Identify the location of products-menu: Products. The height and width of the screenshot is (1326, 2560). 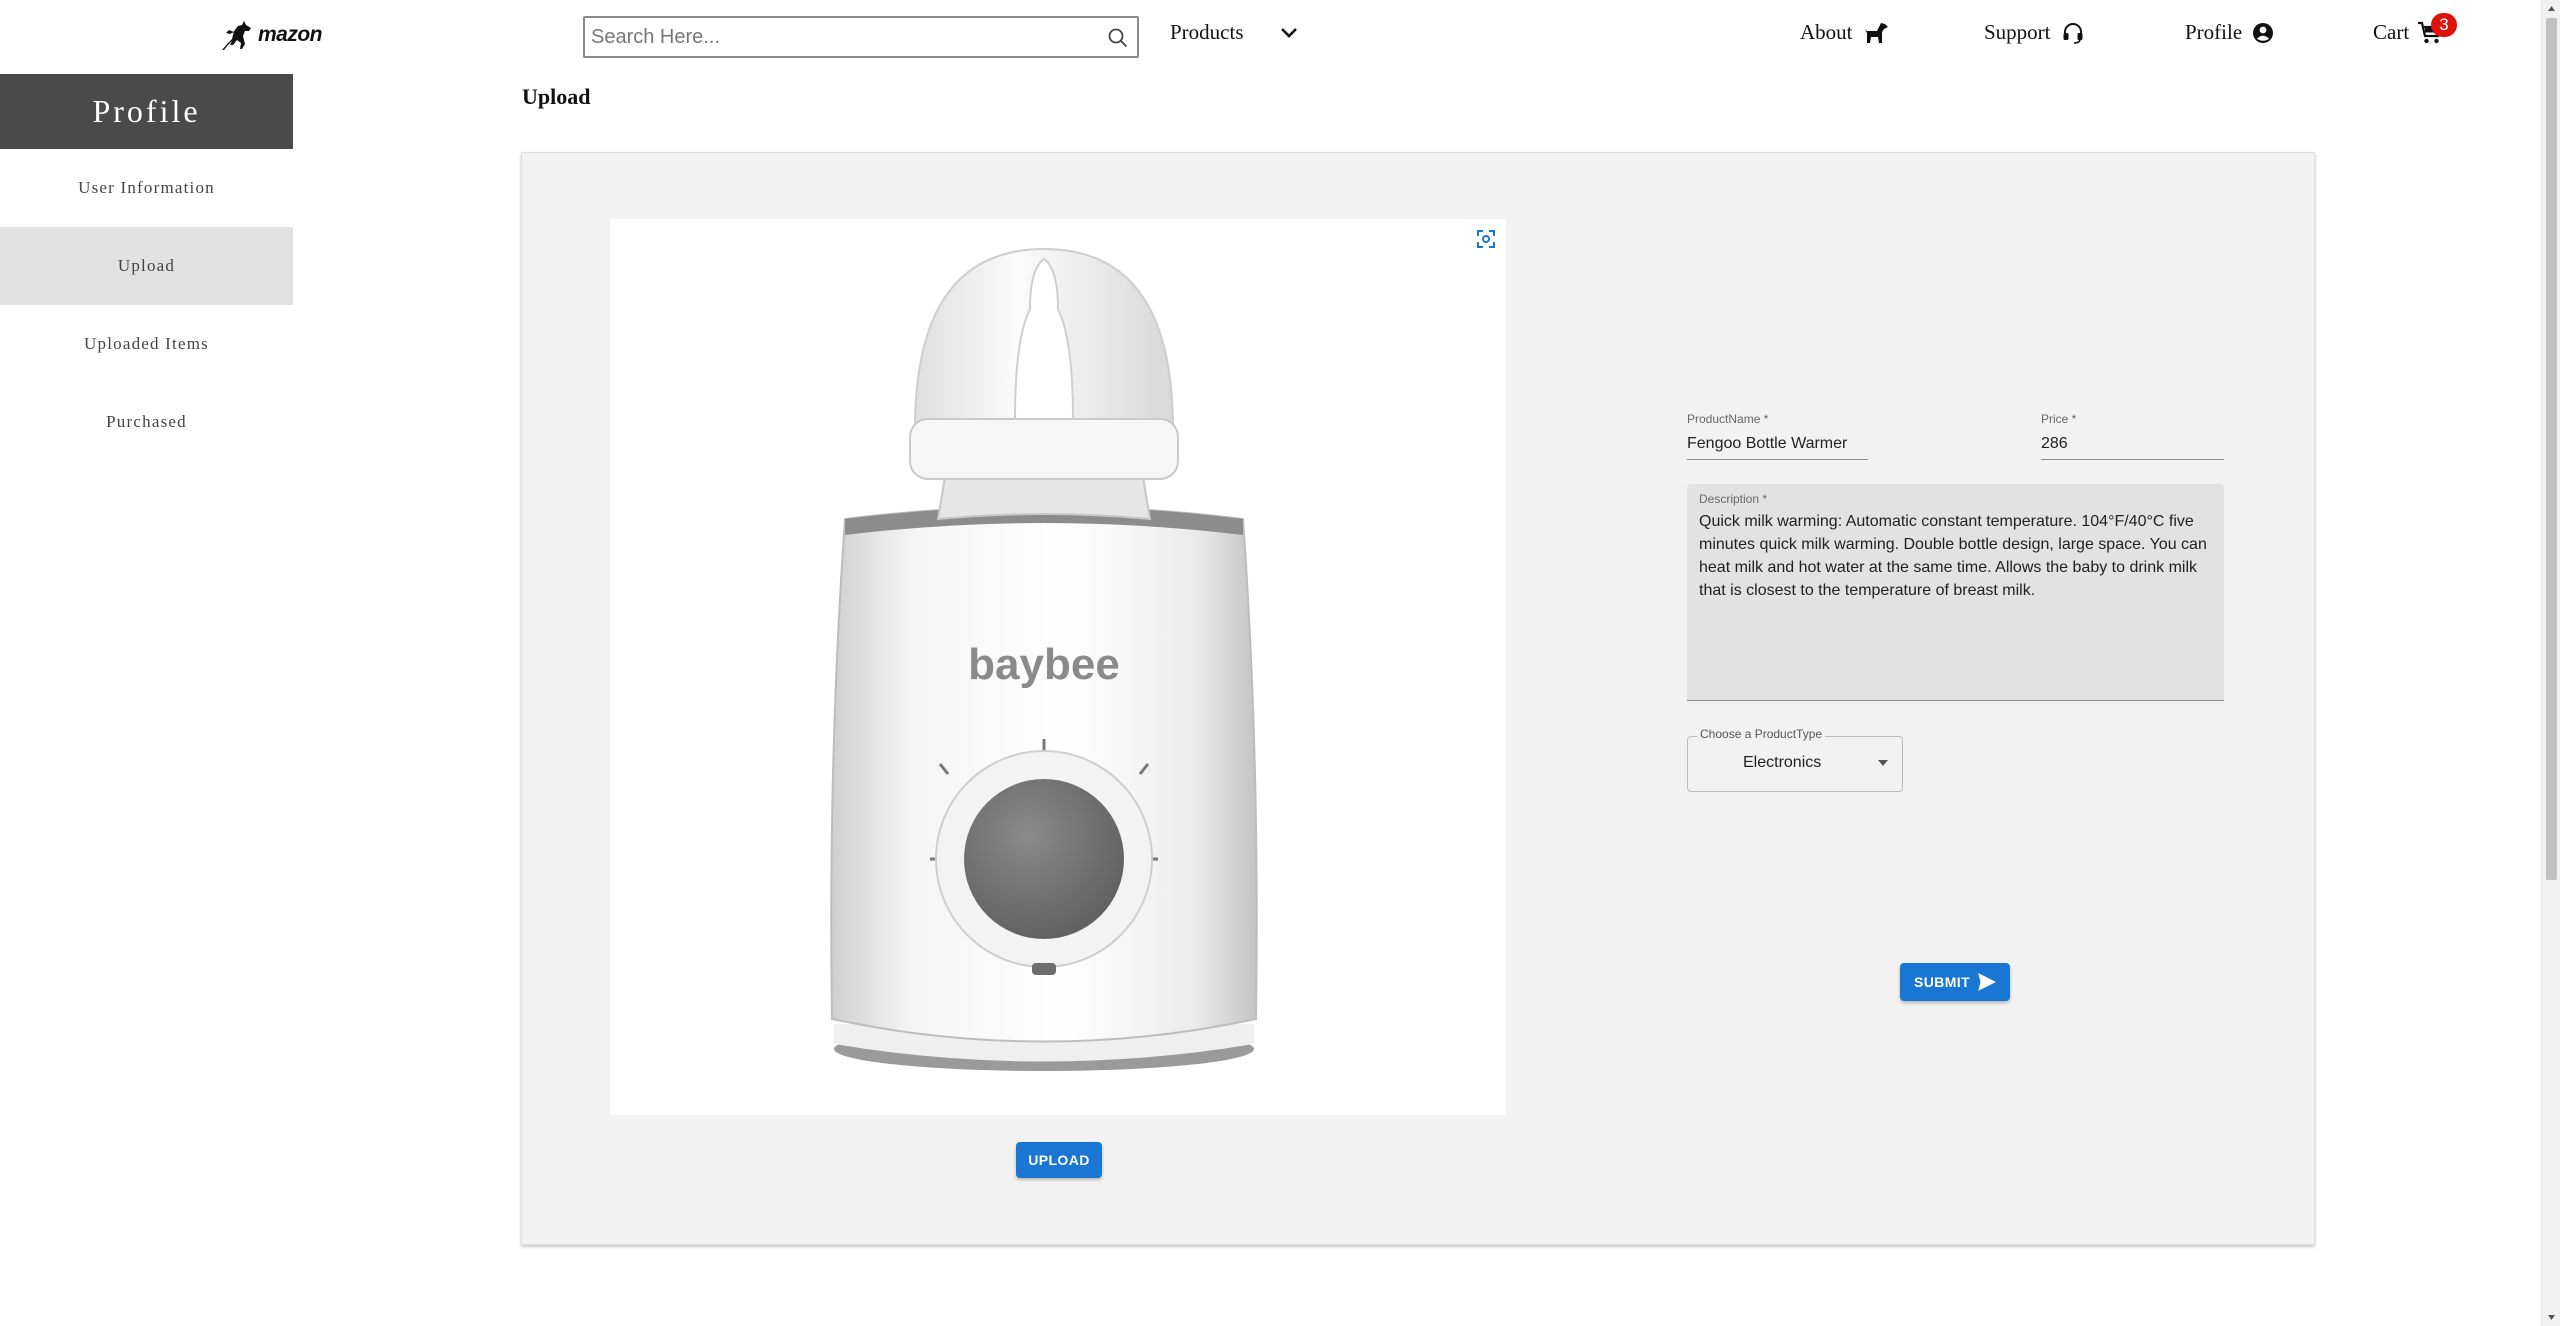
(1235, 32).